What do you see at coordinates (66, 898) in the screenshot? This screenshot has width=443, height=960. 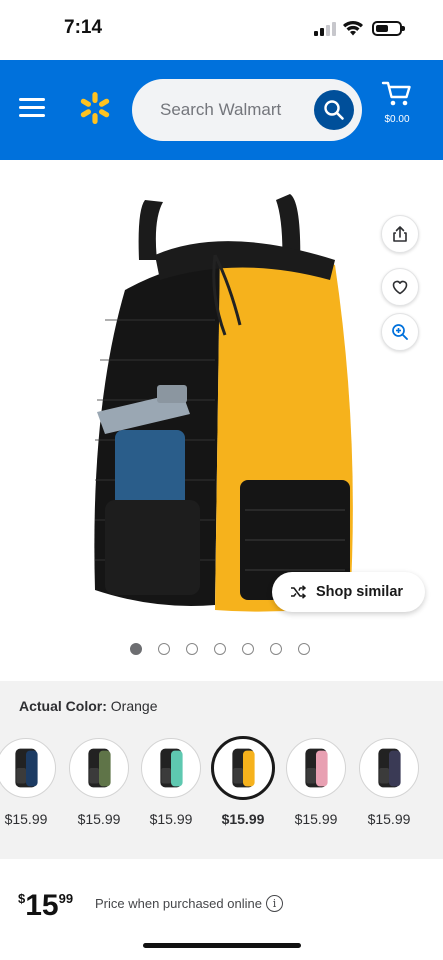 I see `price-cents: 99` at bounding box center [66, 898].